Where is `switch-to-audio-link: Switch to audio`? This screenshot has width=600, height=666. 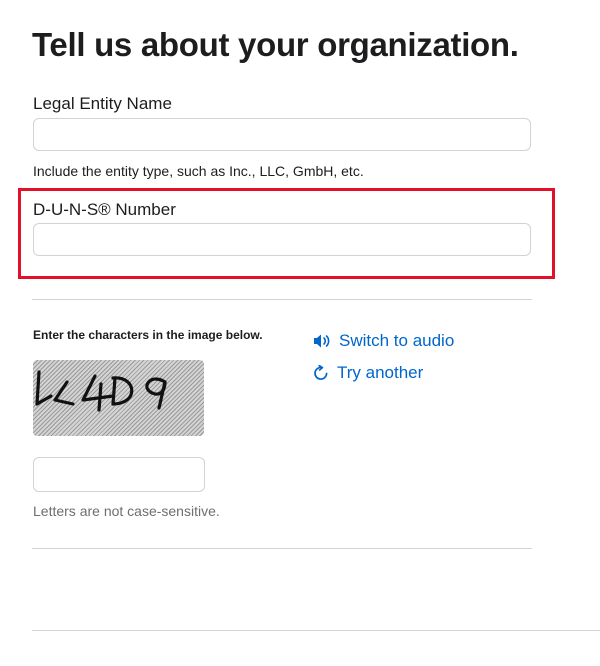
switch-to-audio-link: Switch to audio is located at coordinates (383, 341).